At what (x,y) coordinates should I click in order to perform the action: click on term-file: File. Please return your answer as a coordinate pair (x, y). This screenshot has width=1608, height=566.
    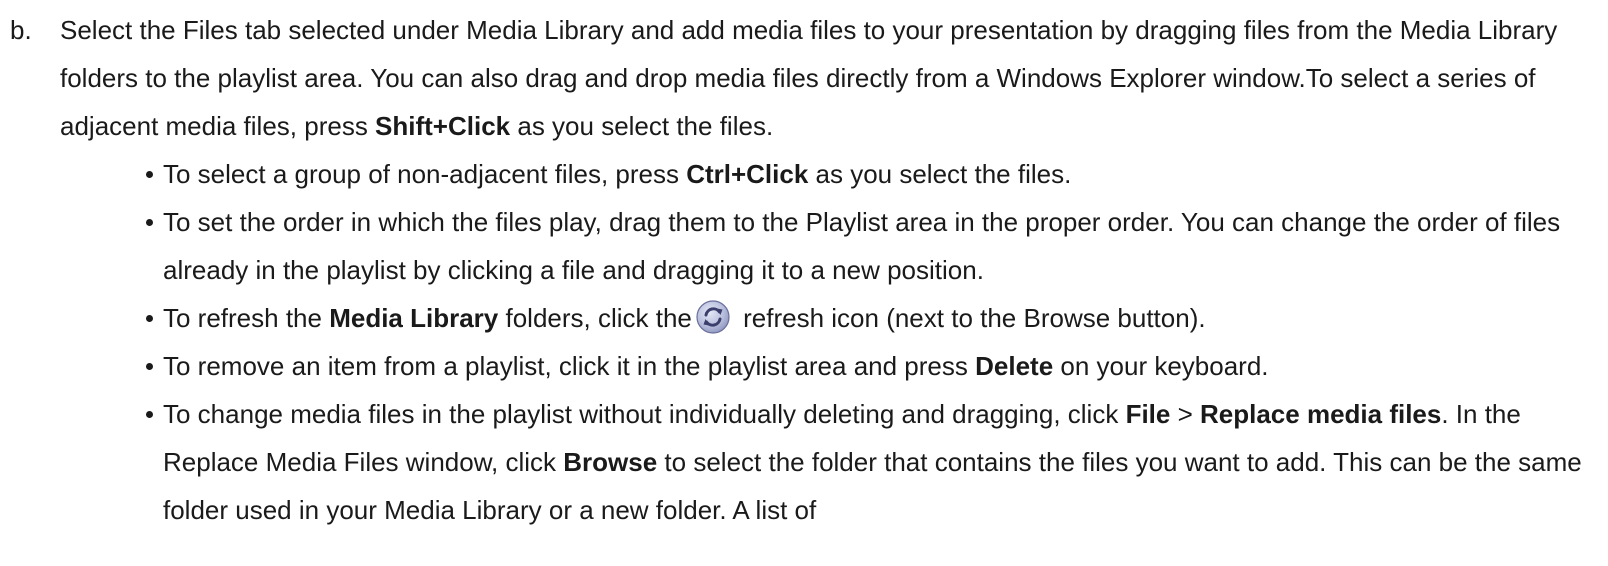
    Looking at the image, I should click on (1148, 414).